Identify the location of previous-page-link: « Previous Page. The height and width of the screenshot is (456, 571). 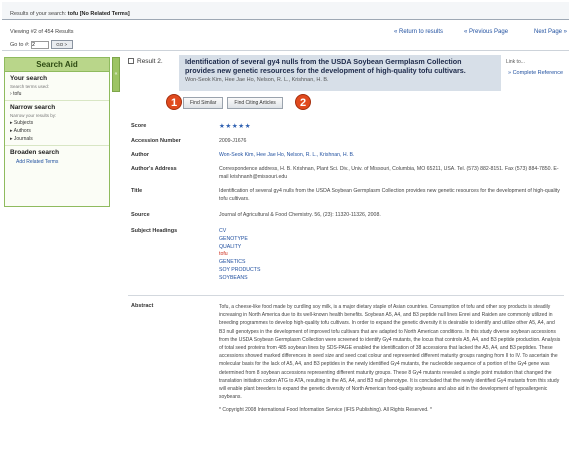
(486, 32).